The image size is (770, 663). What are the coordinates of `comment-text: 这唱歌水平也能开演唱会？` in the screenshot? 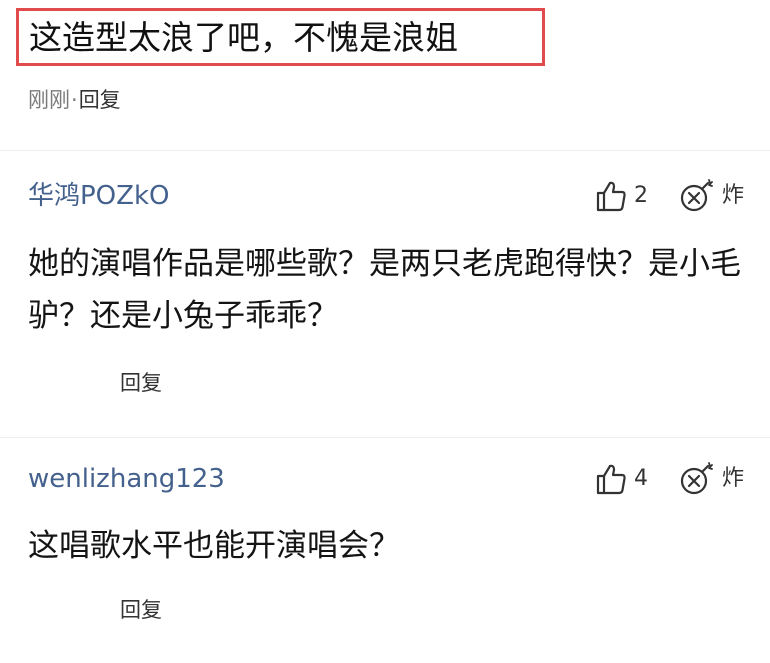 It's located at (214, 546).